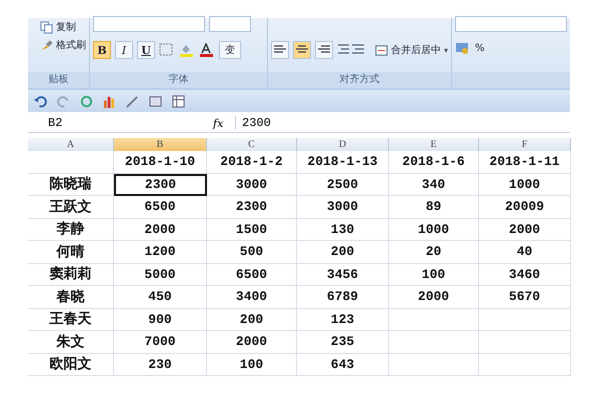 The image size is (600, 400). Describe the element at coordinates (343, 342) in the screenshot. I see `table-cell: 235` at that location.